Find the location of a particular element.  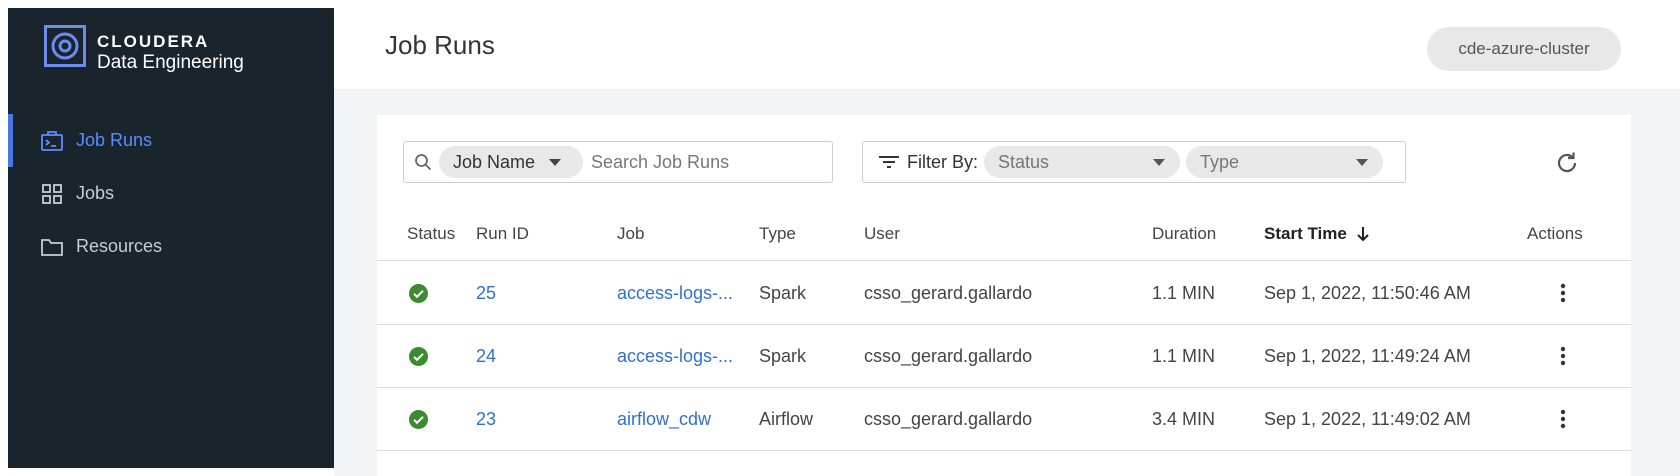

brand-product: Data Engineering is located at coordinates (170, 62).